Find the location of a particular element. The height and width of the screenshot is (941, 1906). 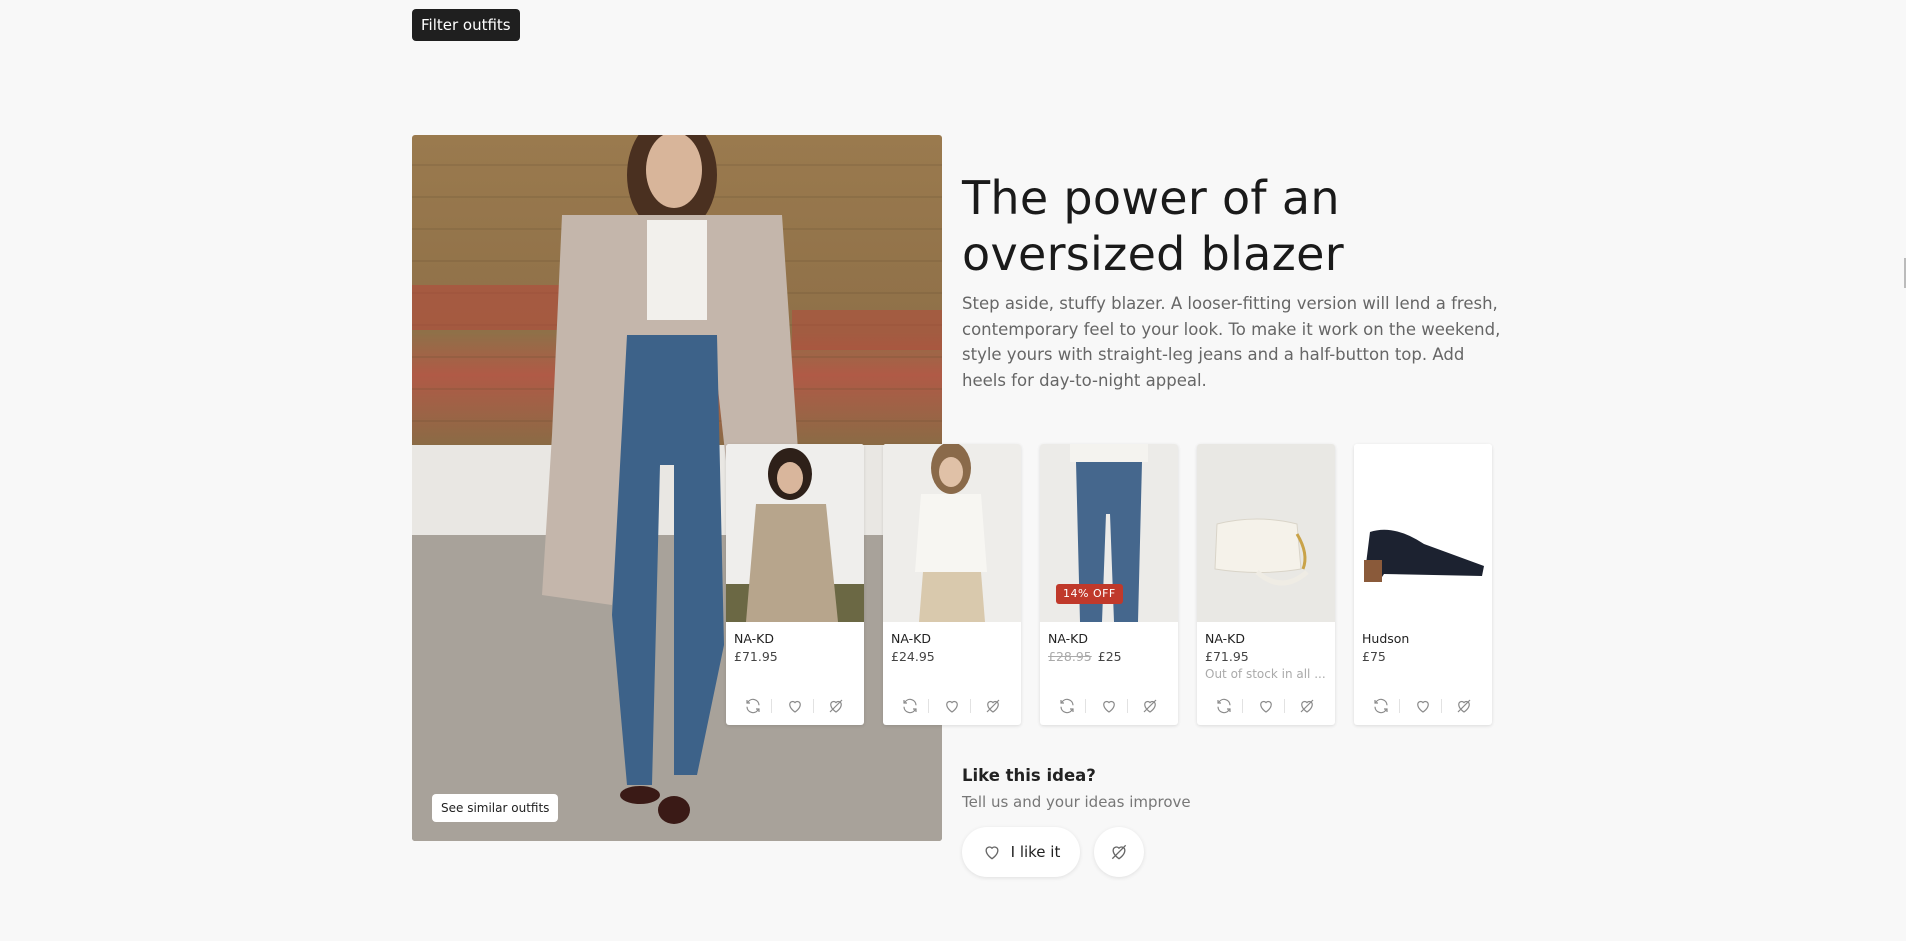

filter-outfits-button: Filter outfits is located at coordinates (466, 25).